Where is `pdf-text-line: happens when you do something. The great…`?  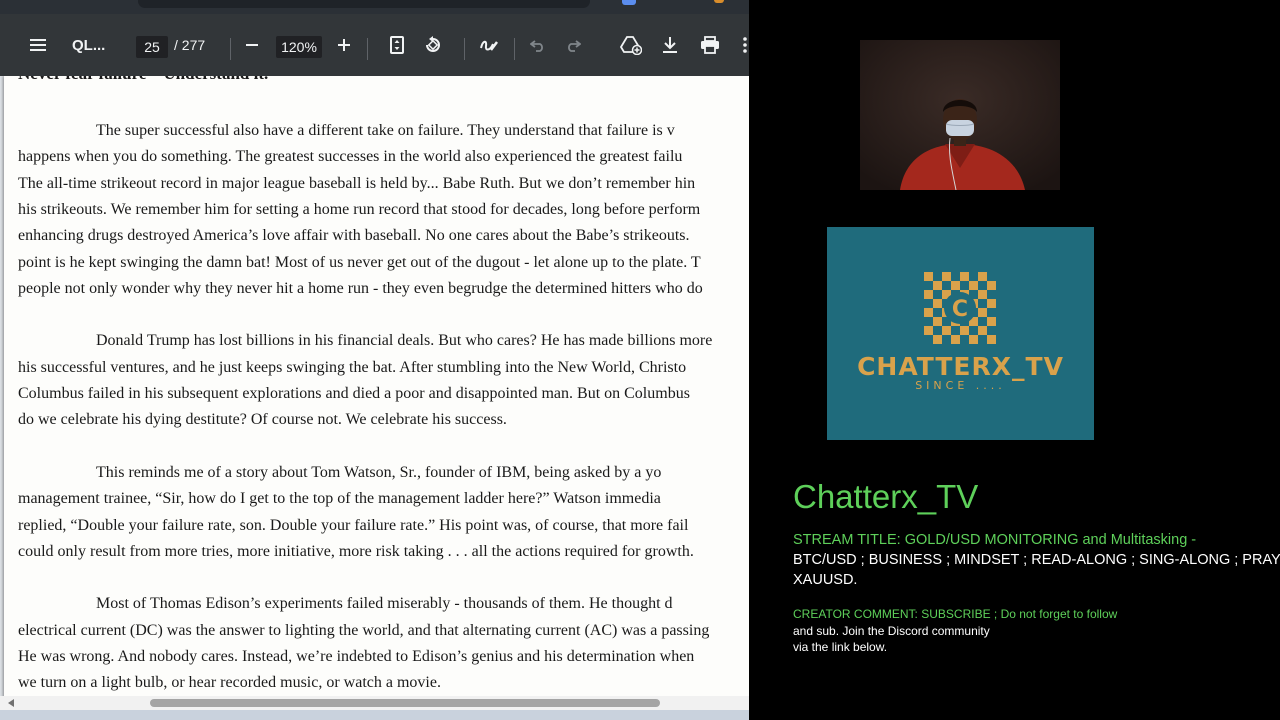 pdf-text-line: happens when you do something. The great… is located at coordinates (350, 157).